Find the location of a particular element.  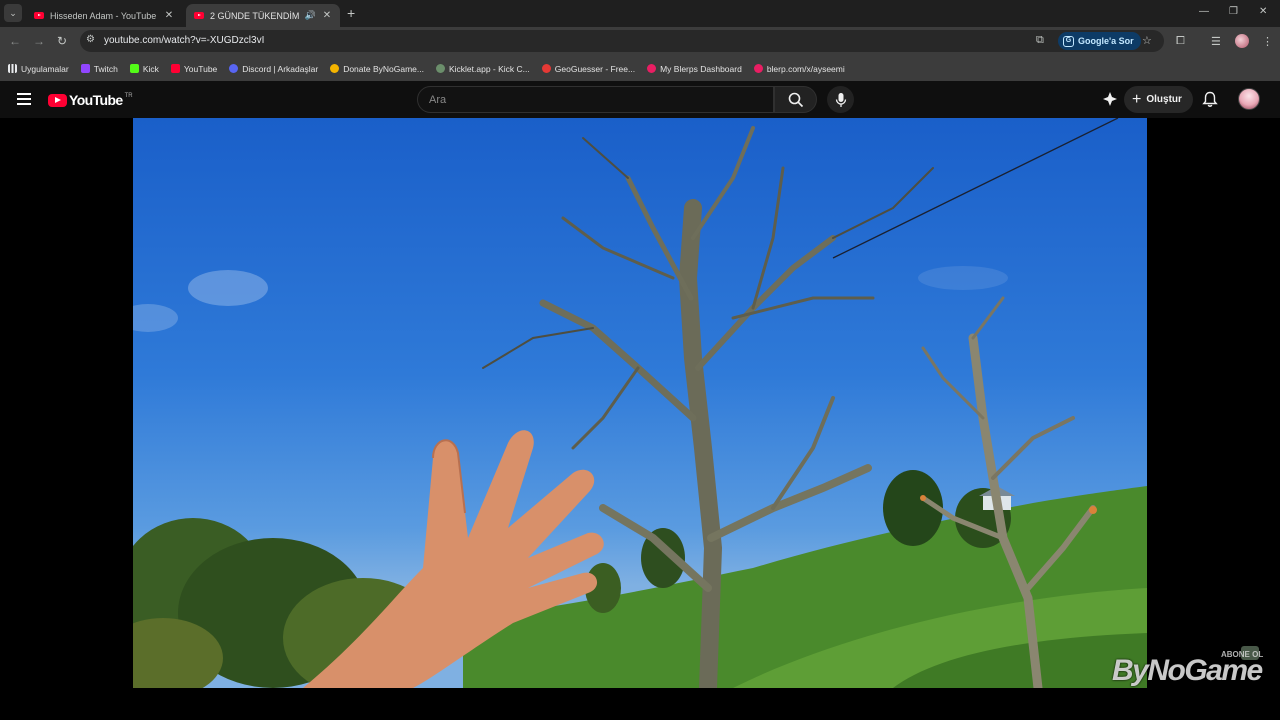

back-icon: ← is located at coordinates (15, 41).